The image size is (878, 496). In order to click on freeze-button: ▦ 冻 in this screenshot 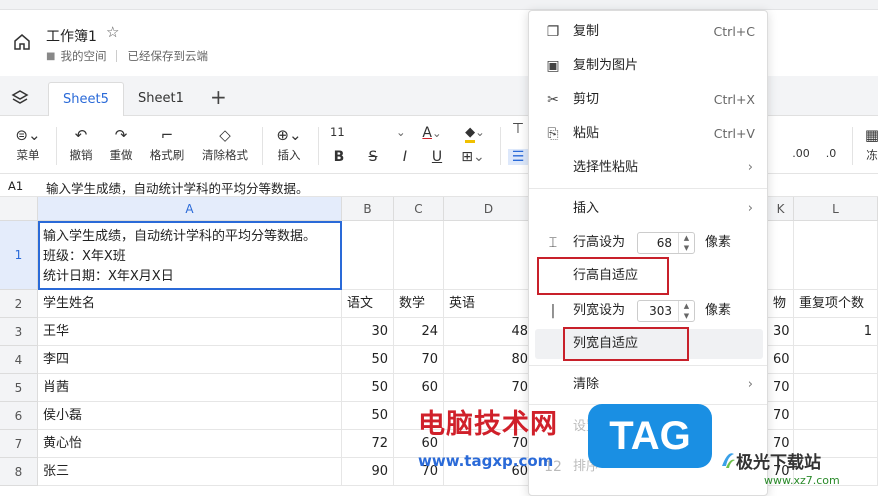, I will do `click(870, 144)`.